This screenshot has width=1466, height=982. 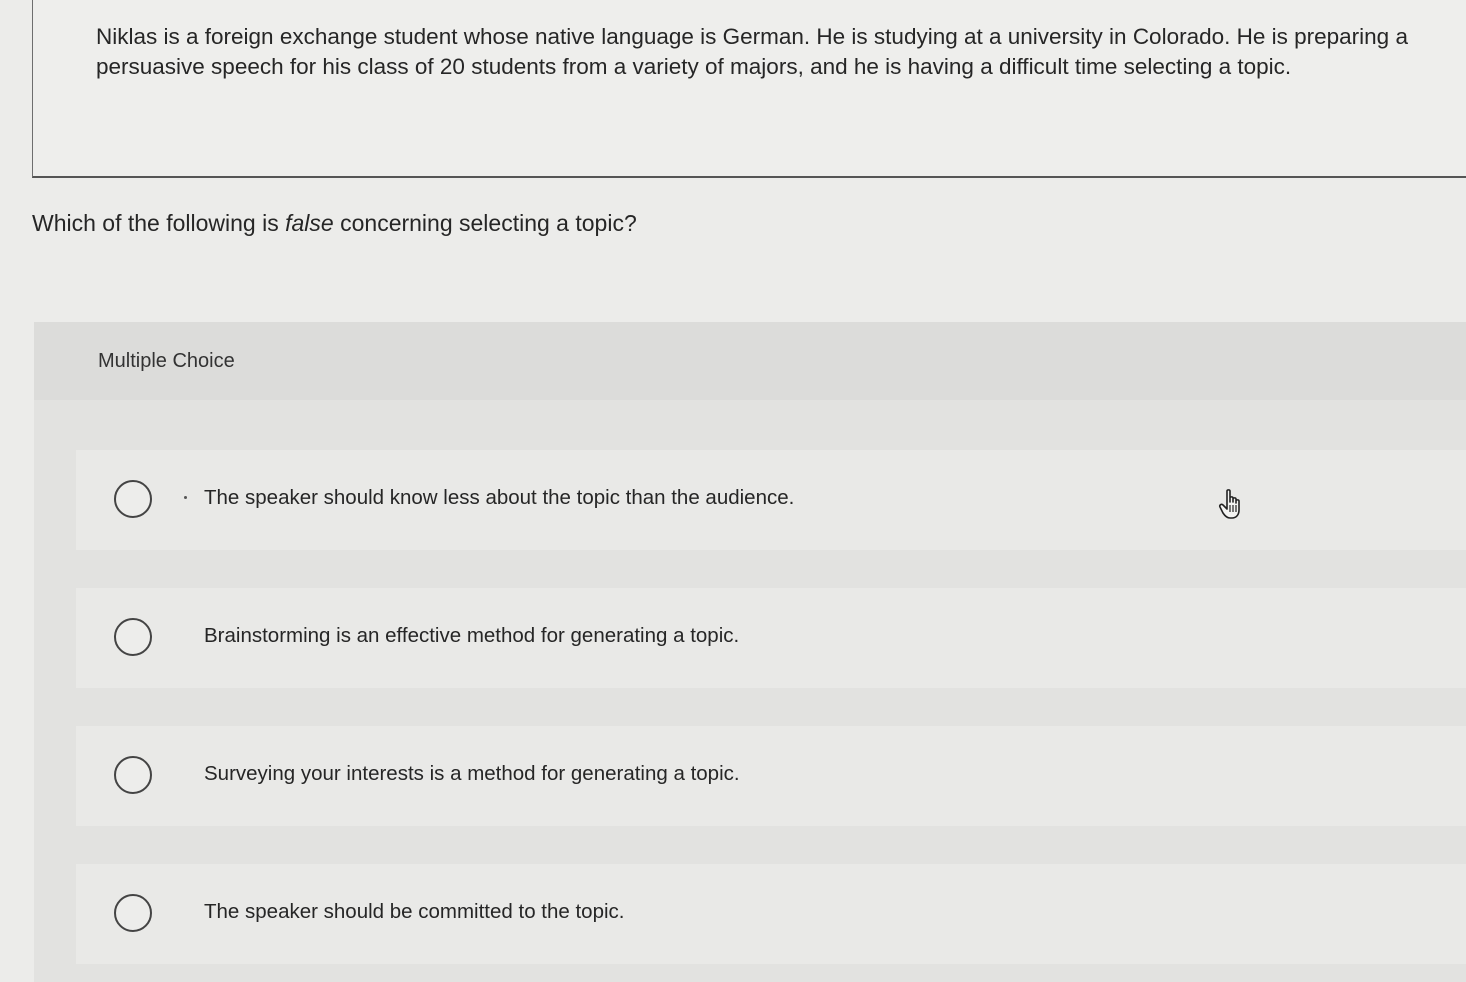 What do you see at coordinates (309, 223) in the screenshot?
I see `question-emphasis: false` at bounding box center [309, 223].